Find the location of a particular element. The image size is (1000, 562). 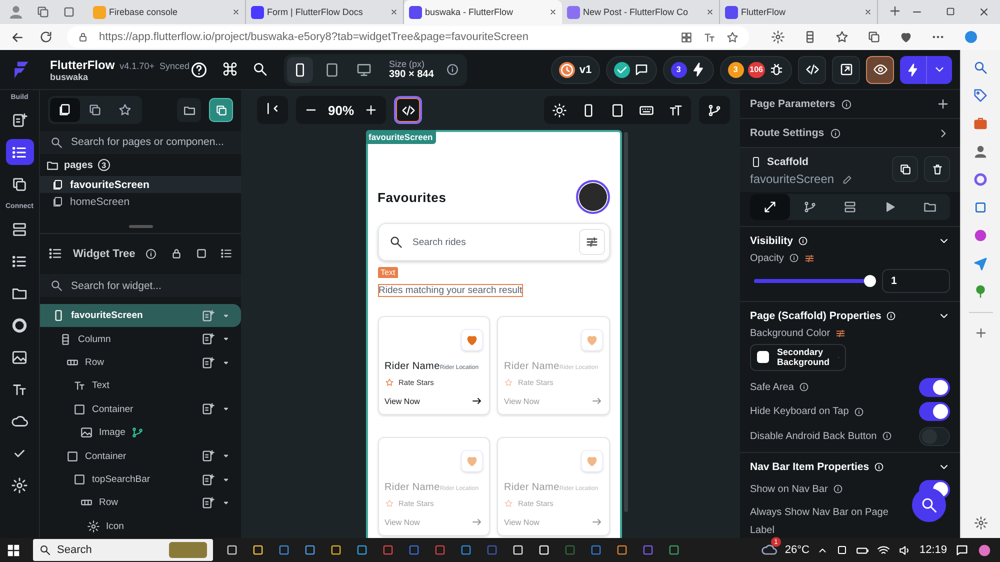

widget-type: Scaffold is located at coordinates (787, 162).